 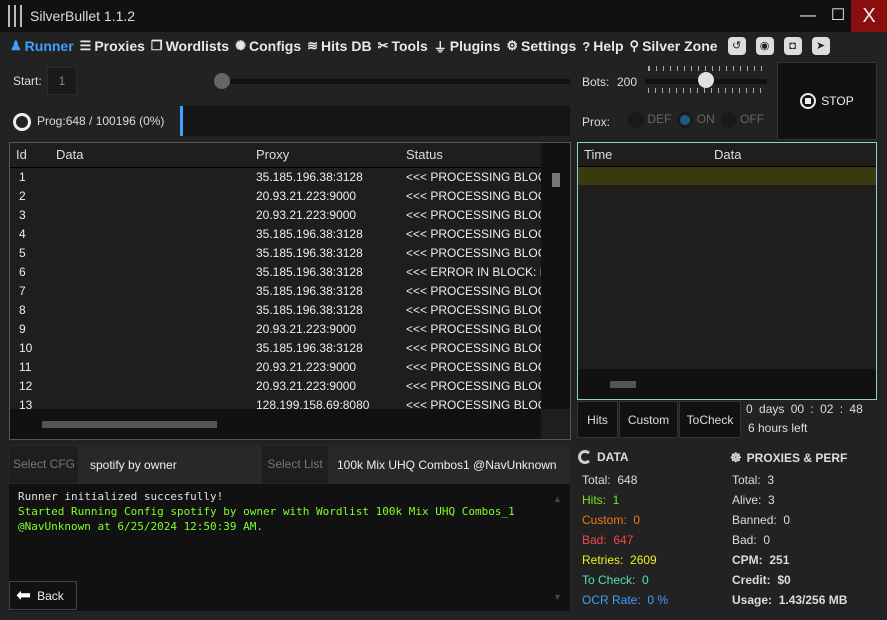 I want to click on maximize-button: ☐, so click(x=838, y=16).